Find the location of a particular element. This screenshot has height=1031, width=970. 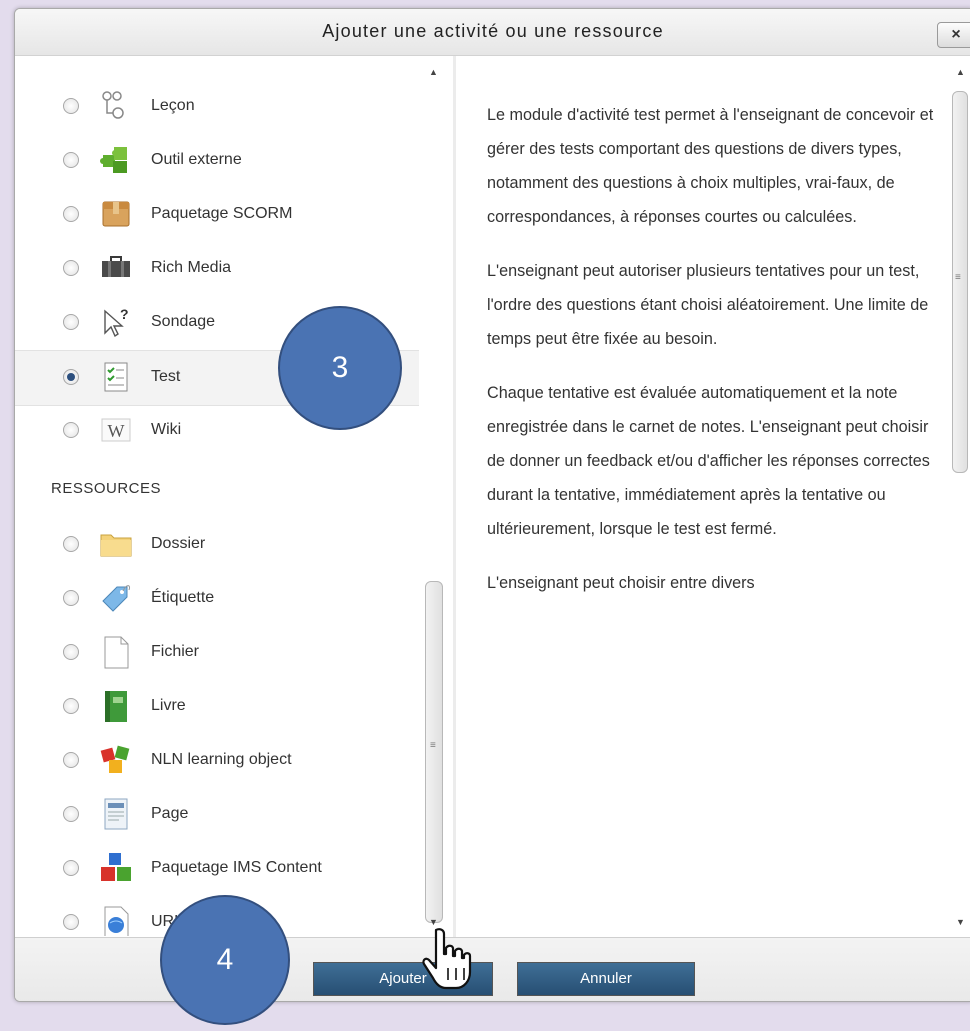

lesson-icon is located at coordinates (113, 105).